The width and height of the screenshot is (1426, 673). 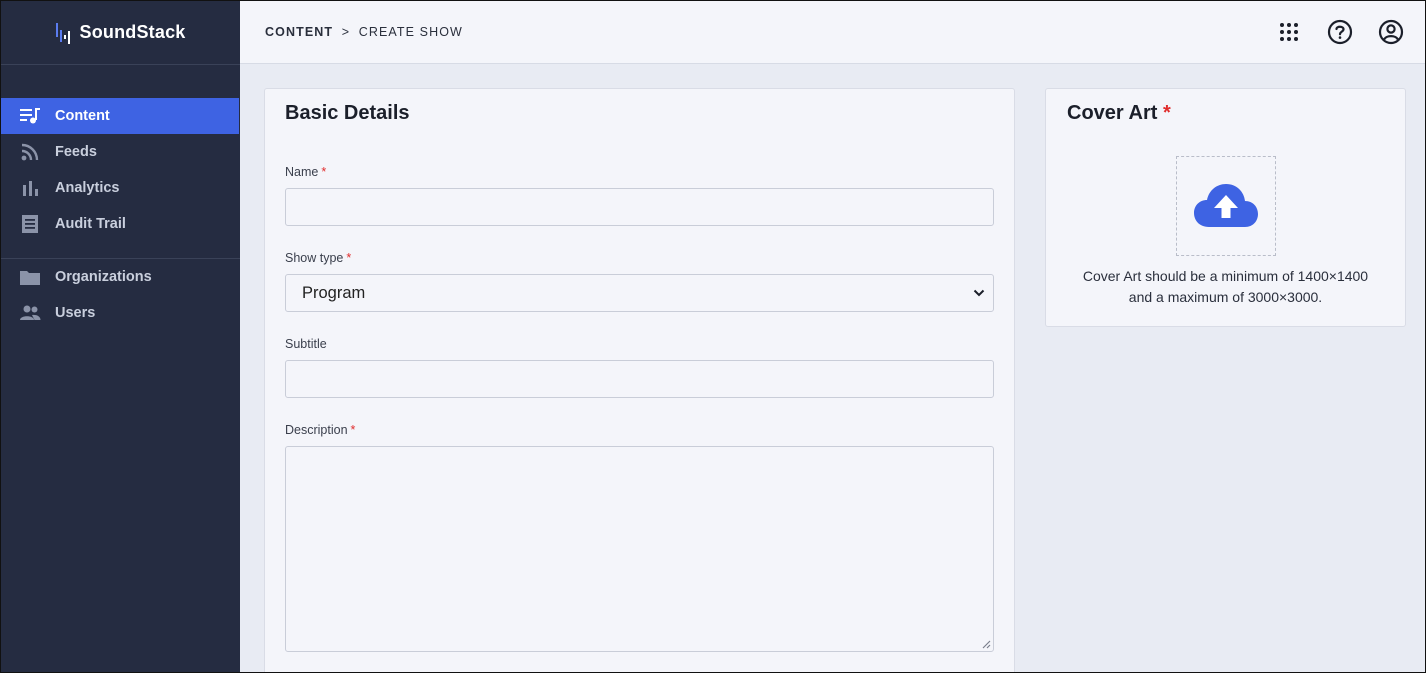 What do you see at coordinates (103, 277) in the screenshot?
I see `sidebar-item-label: Organizations` at bounding box center [103, 277].